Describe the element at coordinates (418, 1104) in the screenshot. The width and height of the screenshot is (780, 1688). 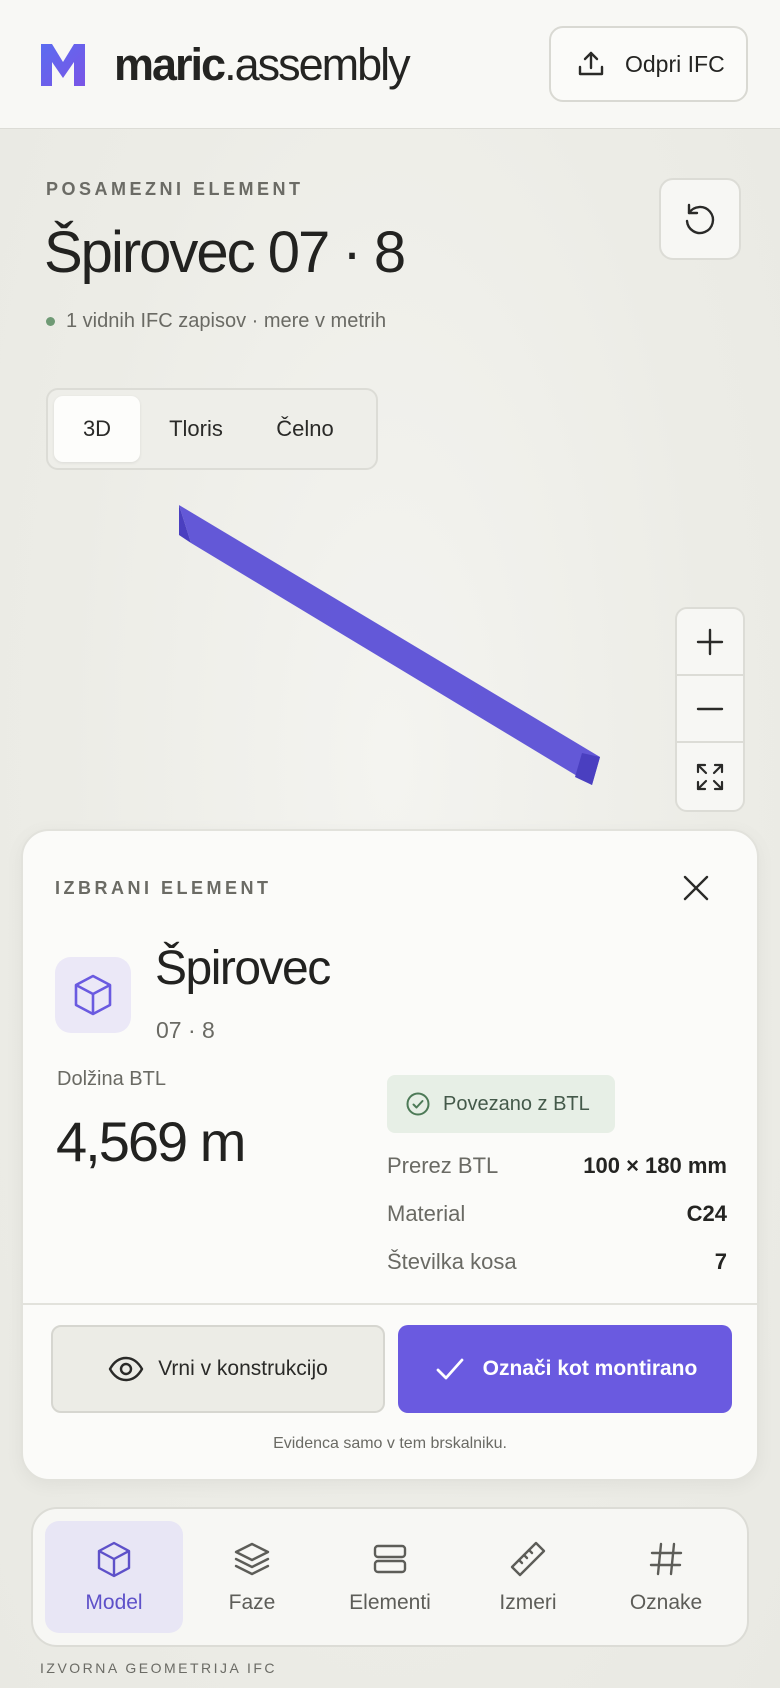
I see `check-circle-icon` at that location.